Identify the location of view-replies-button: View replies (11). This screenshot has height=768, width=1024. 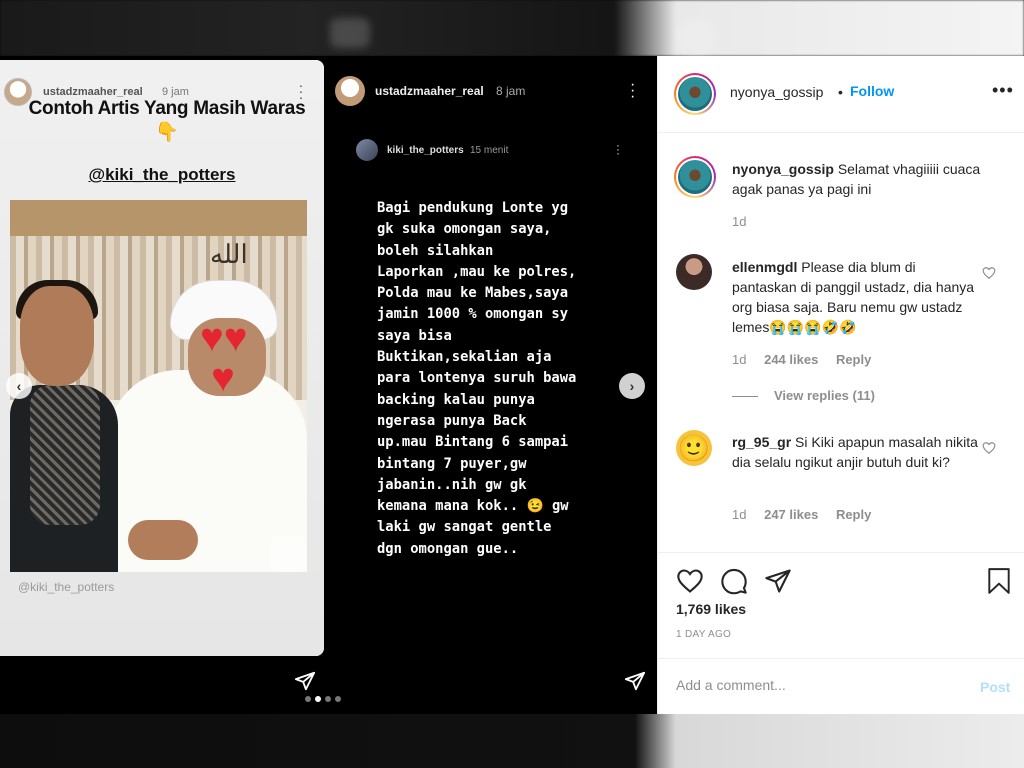
(803, 395).